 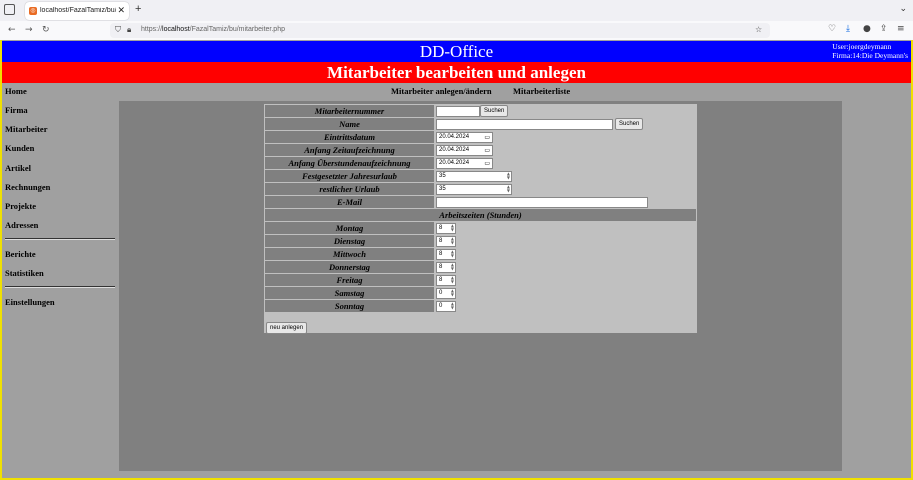 What do you see at coordinates (494, 111) in the screenshot?
I see `search-number-button: Suchen` at bounding box center [494, 111].